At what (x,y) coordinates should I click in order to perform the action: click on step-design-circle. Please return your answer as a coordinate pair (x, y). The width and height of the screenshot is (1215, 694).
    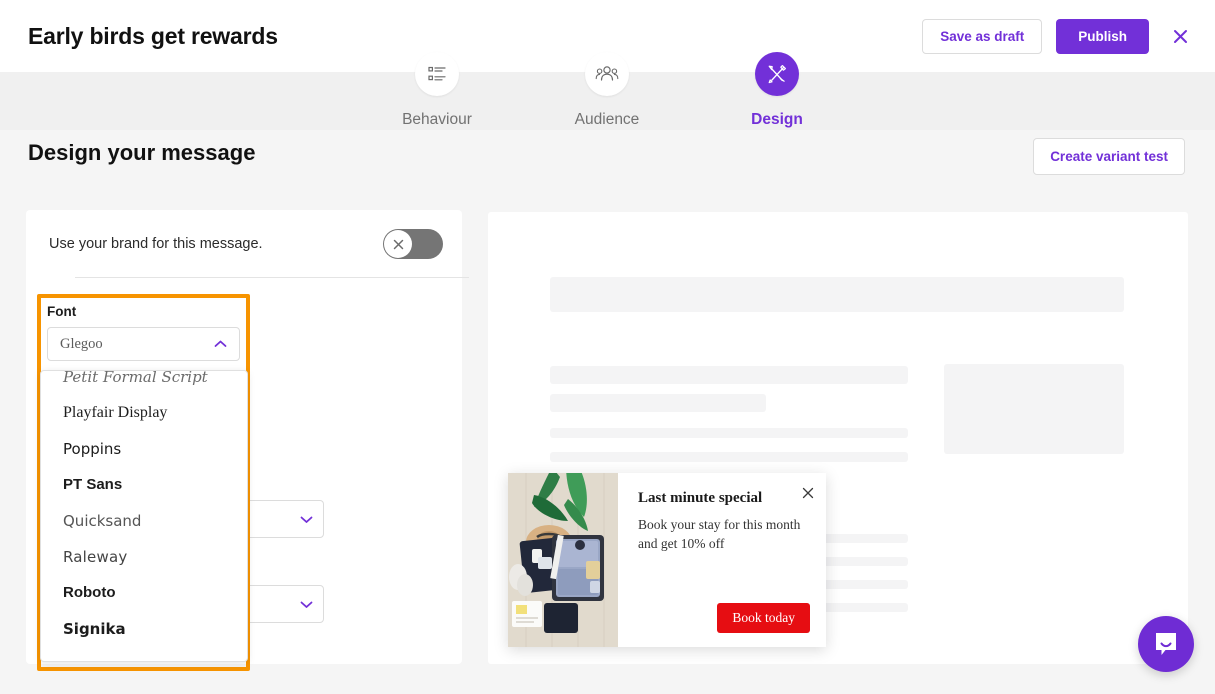
    Looking at the image, I should click on (777, 74).